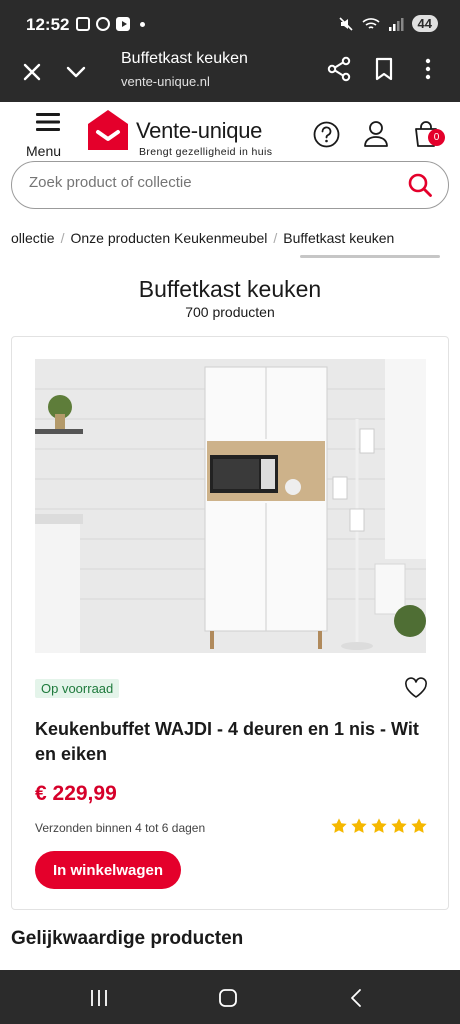  I want to click on search-icon, so click(420, 185).